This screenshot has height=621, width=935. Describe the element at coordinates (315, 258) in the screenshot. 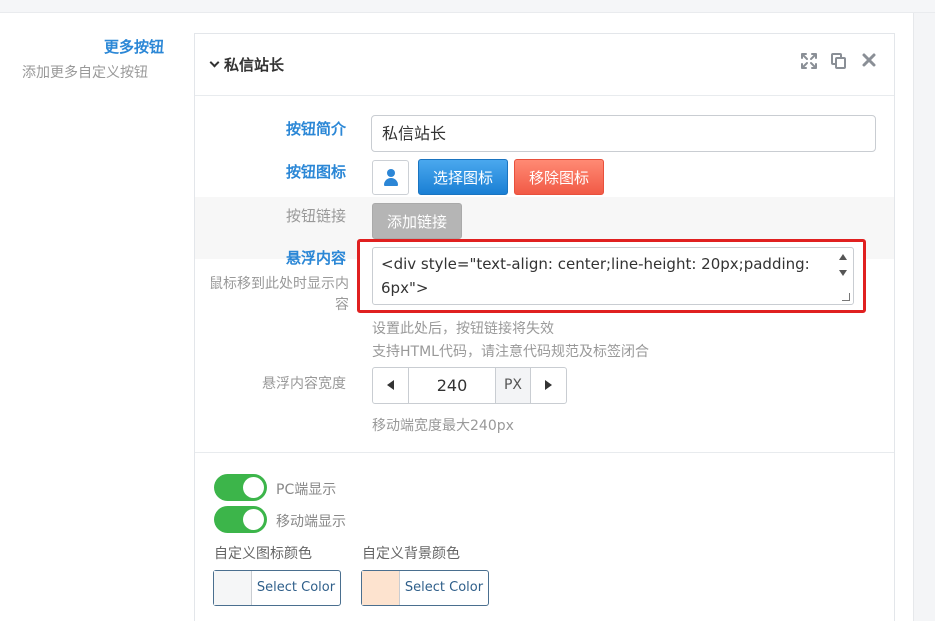

I see `hover-label: 悬浮内容` at that location.